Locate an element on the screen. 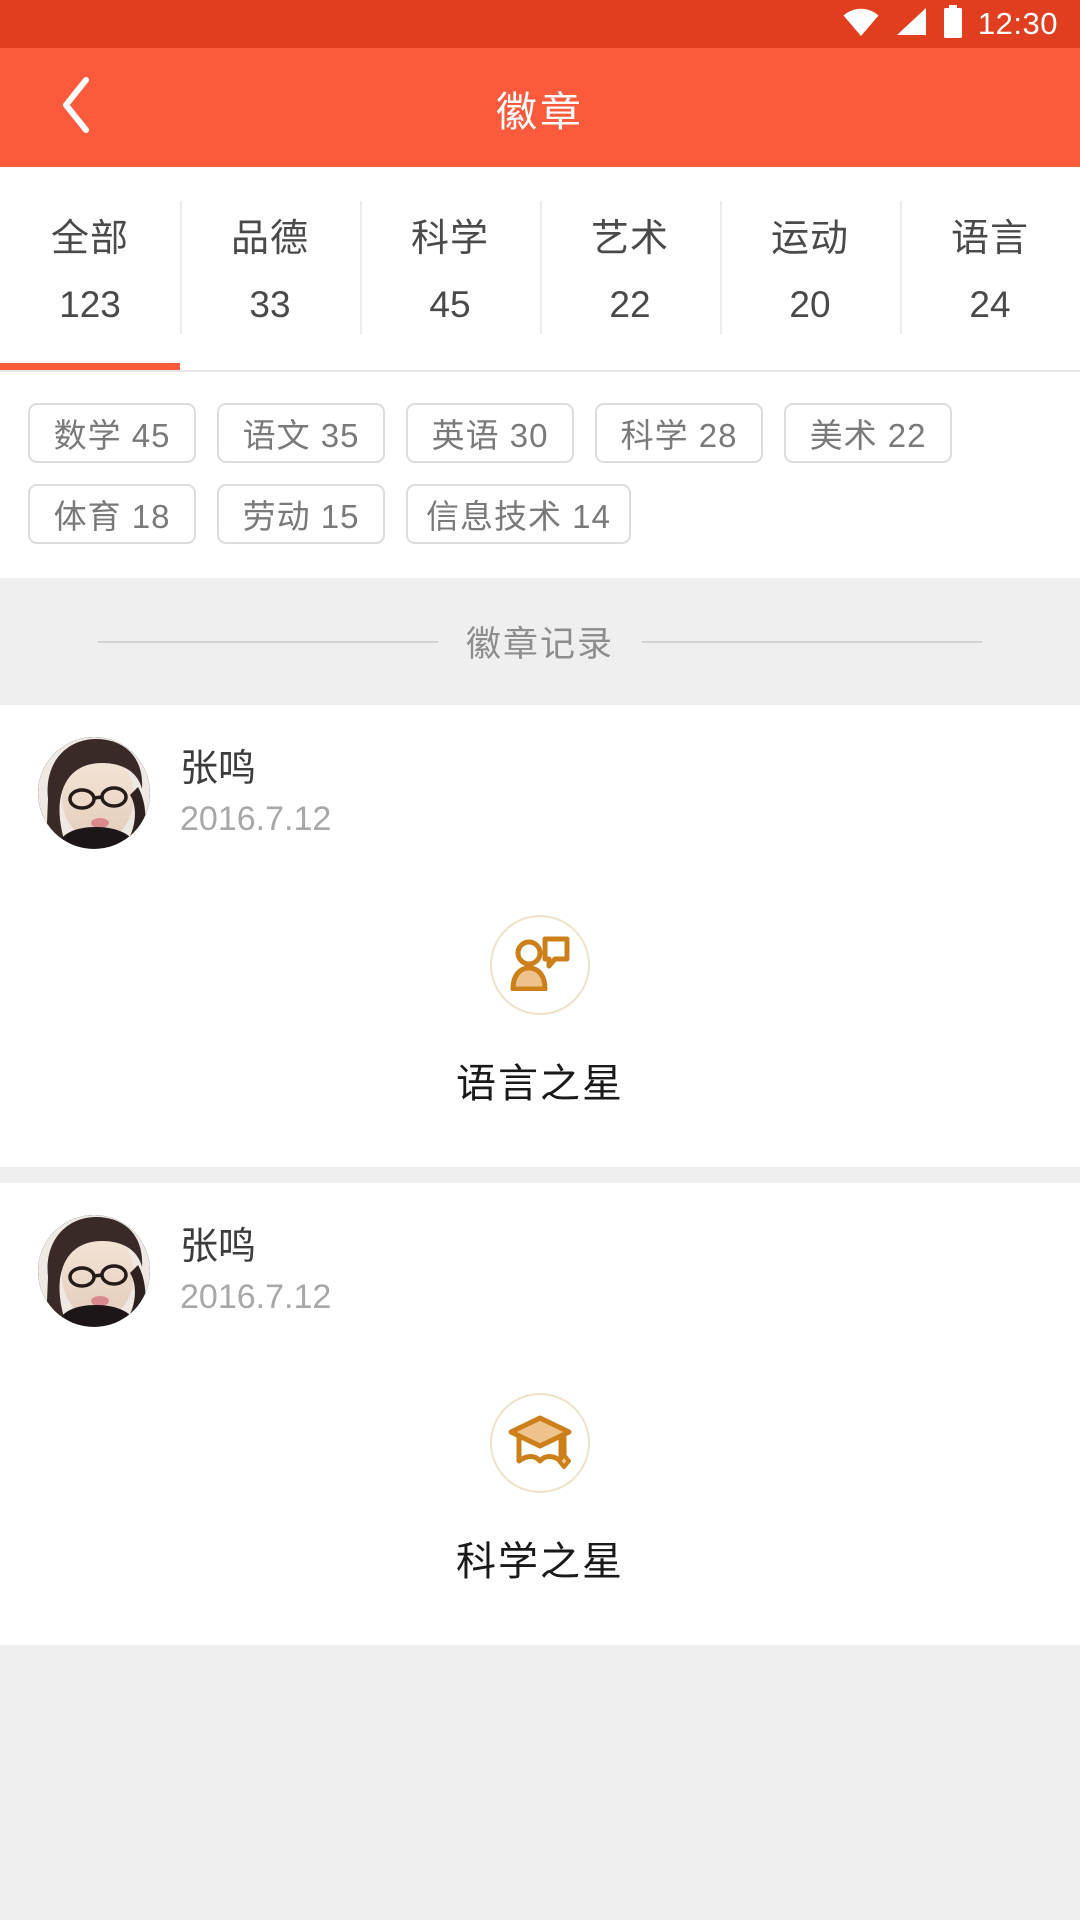 This screenshot has height=1920, width=1080. tab-count: 20 is located at coordinates (810, 304).